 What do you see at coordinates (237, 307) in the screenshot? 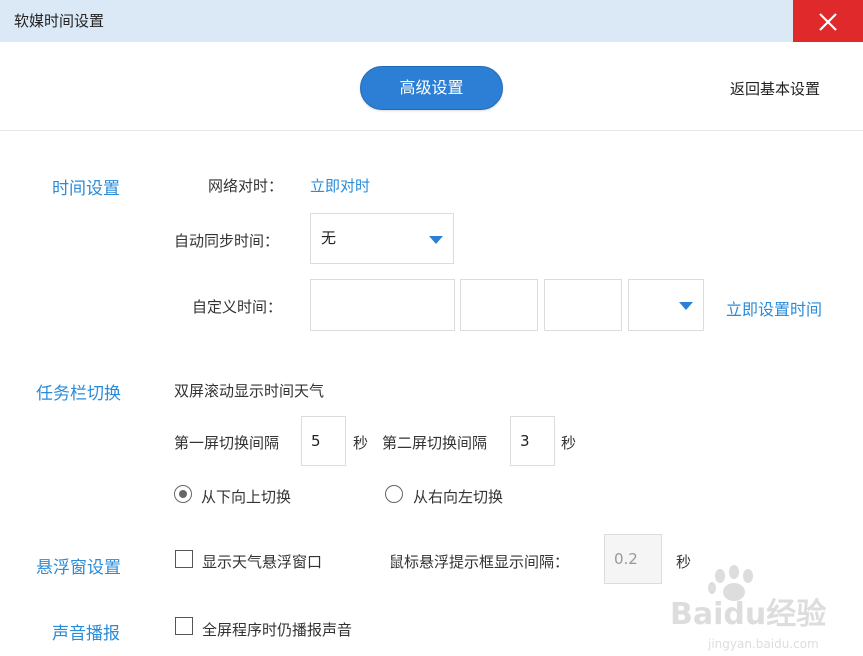
I see `custom-time-label: 自定义时间：` at bounding box center [237, 307].